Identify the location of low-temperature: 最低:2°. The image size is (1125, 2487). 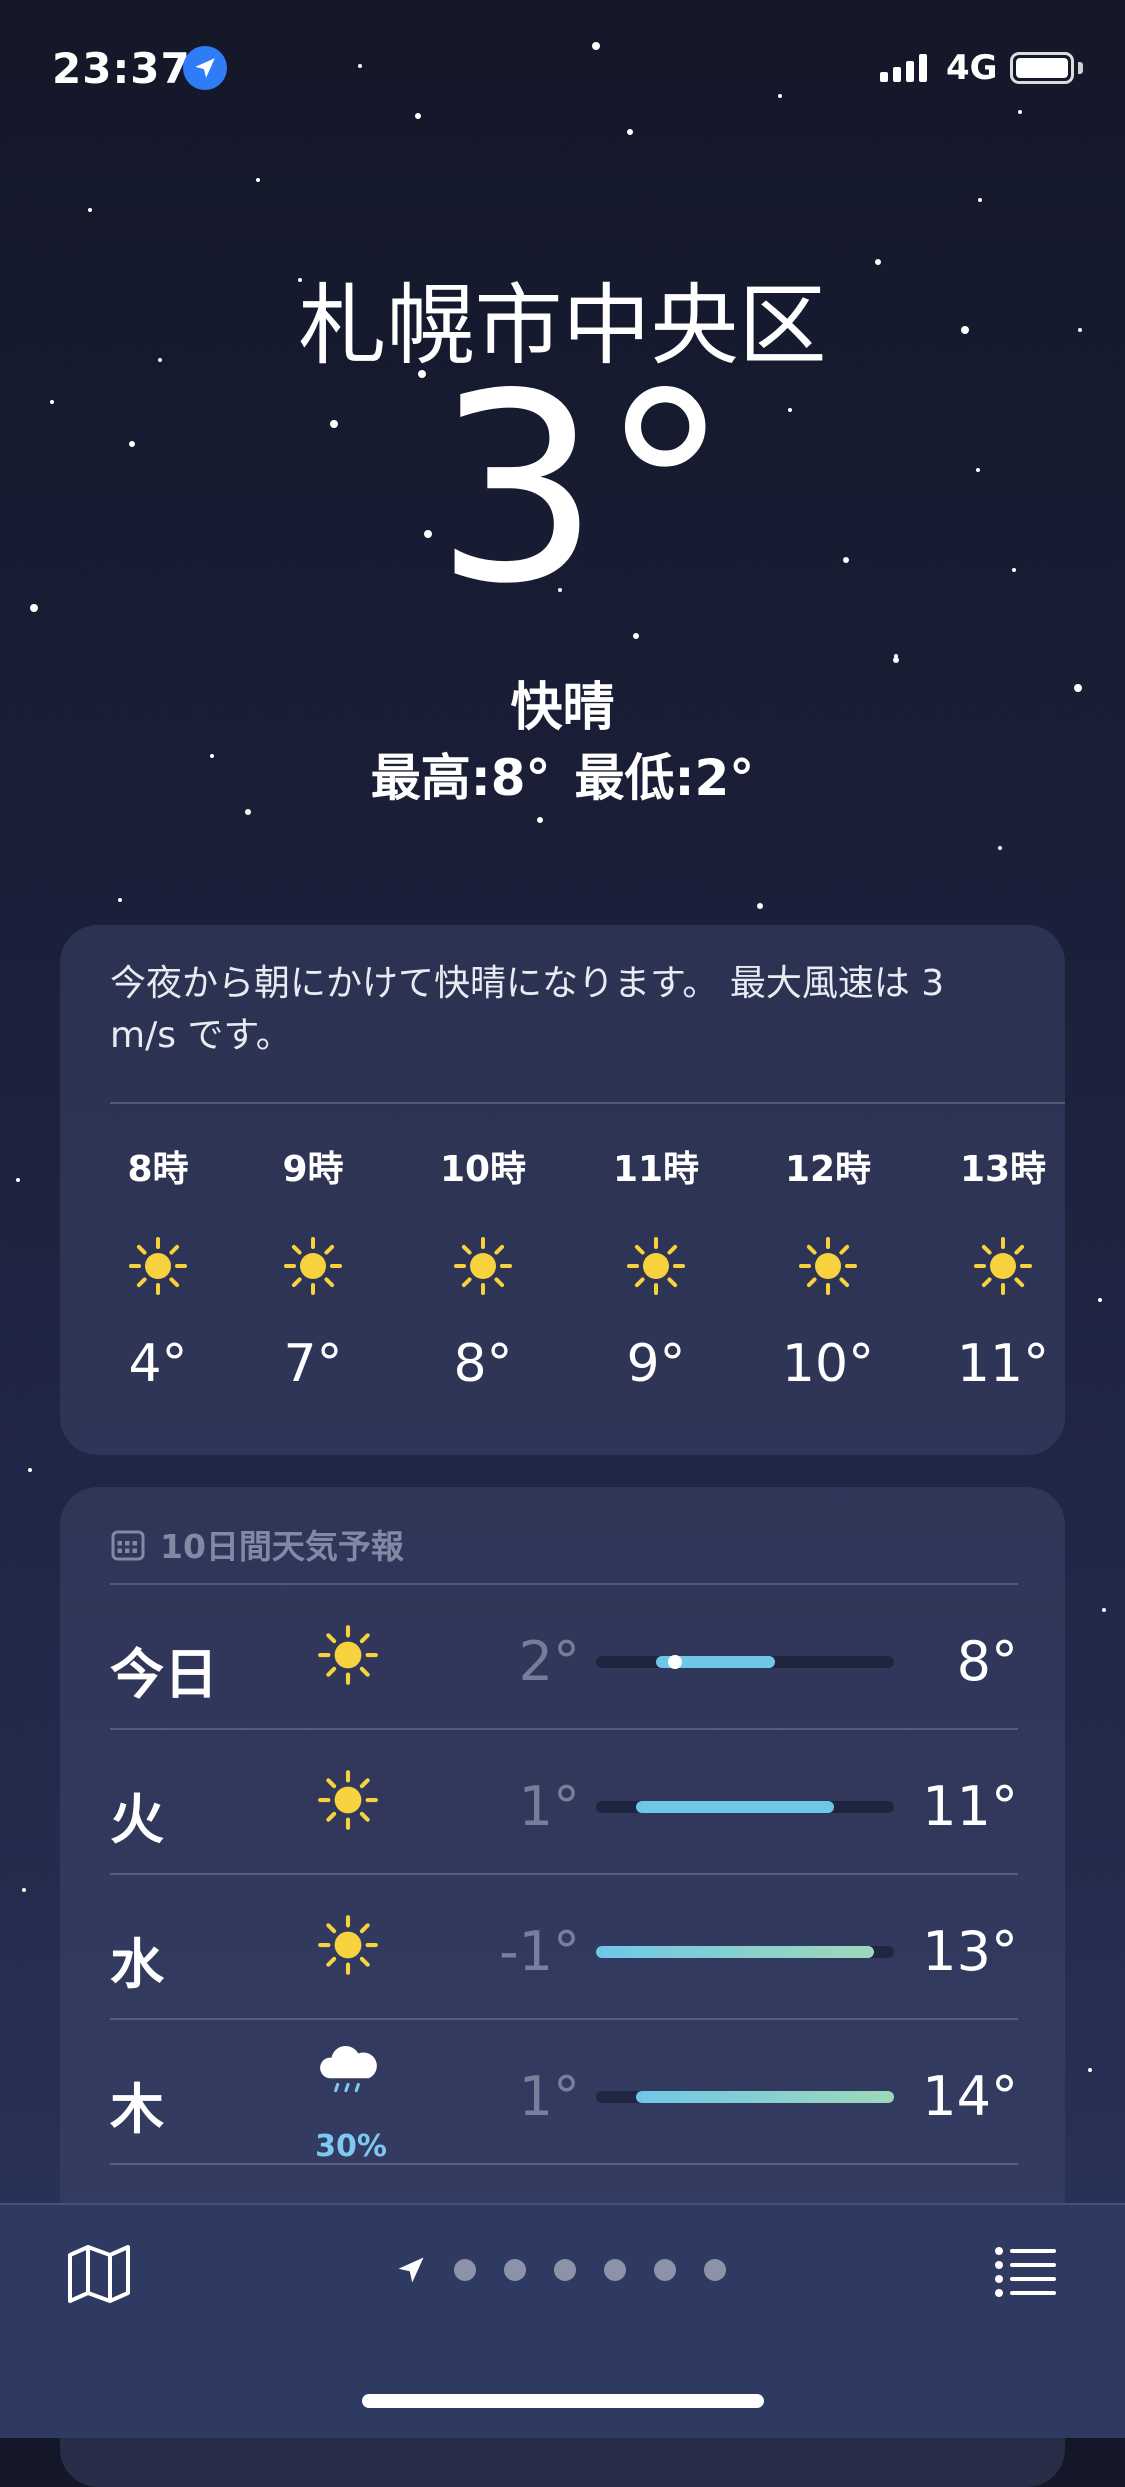
(664, 778).